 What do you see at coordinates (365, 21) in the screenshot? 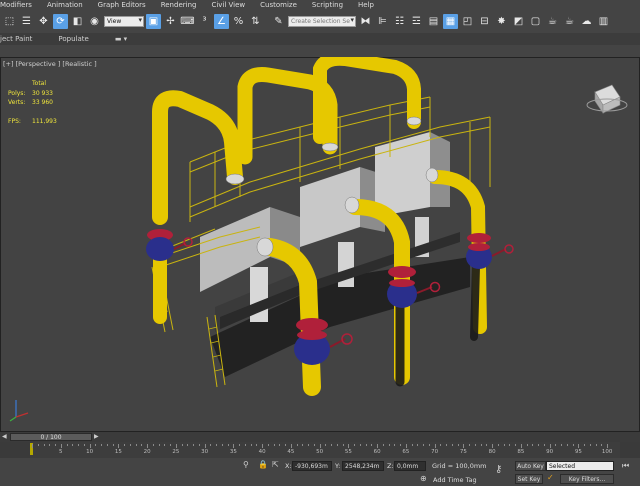
I see `mirror-icon: ⧓` at bounding box center [365, 21].